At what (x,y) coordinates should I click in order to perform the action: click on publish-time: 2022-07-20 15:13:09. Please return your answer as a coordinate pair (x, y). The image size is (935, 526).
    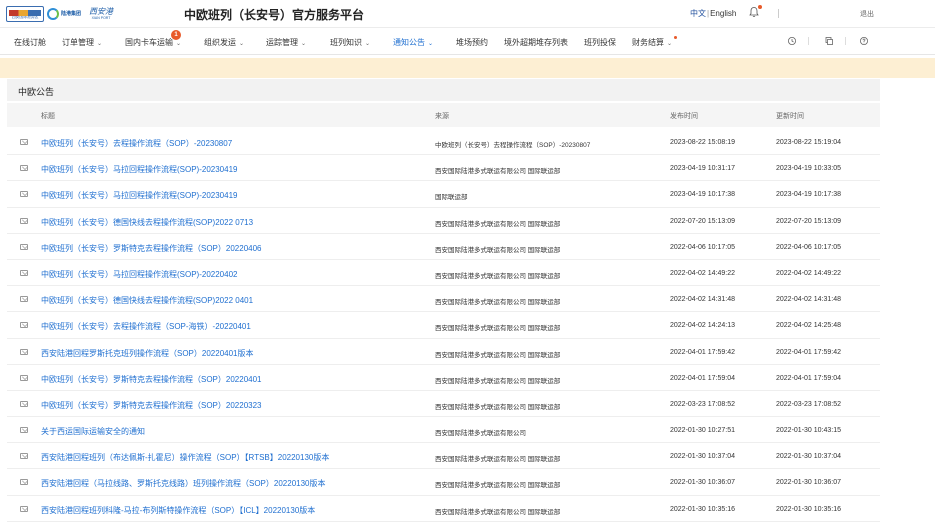
    Looking at the image, I should click on (702, 221).